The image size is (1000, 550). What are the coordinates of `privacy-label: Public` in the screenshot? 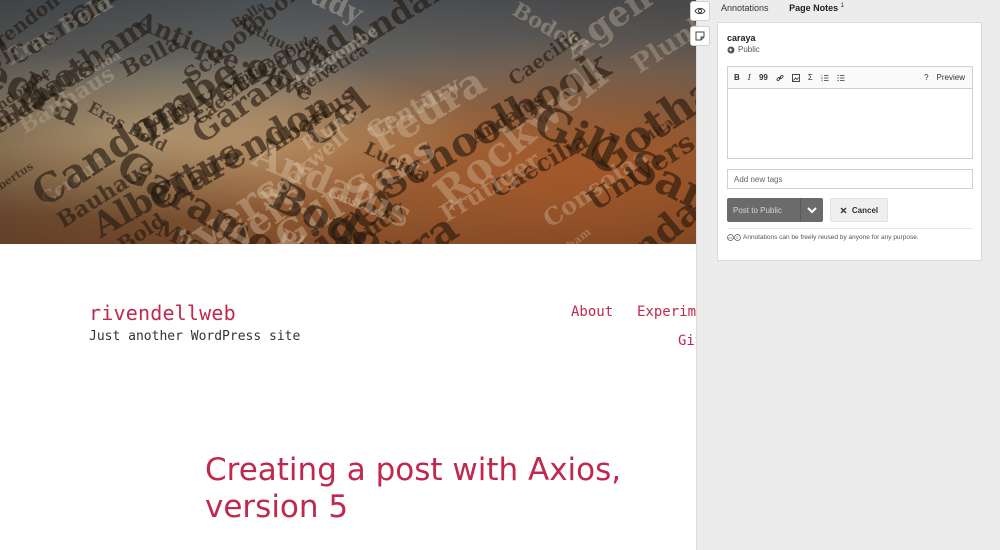 It's located at (749, 49).